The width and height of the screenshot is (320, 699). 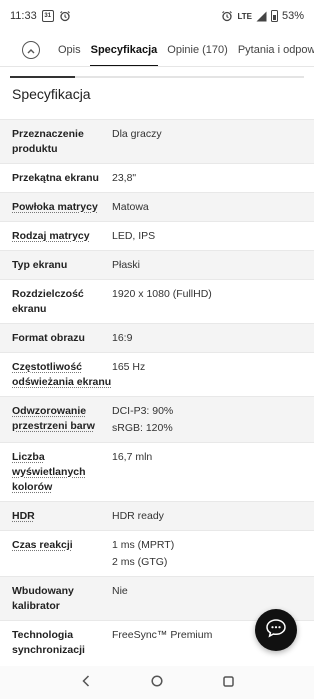 I want to click on scroll-up-button, so click(x=31, y=49).